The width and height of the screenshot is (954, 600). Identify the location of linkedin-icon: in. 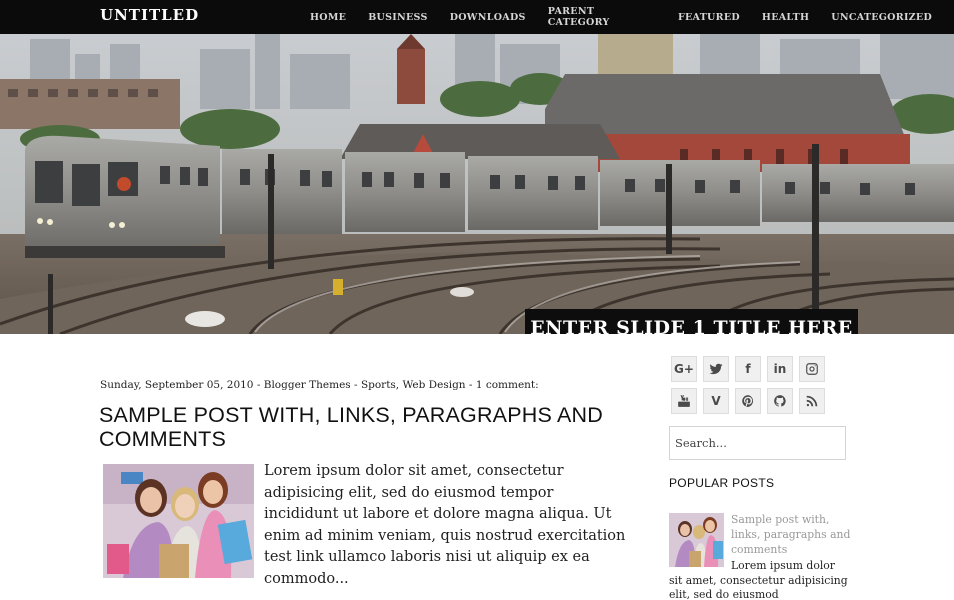
(780, 369).